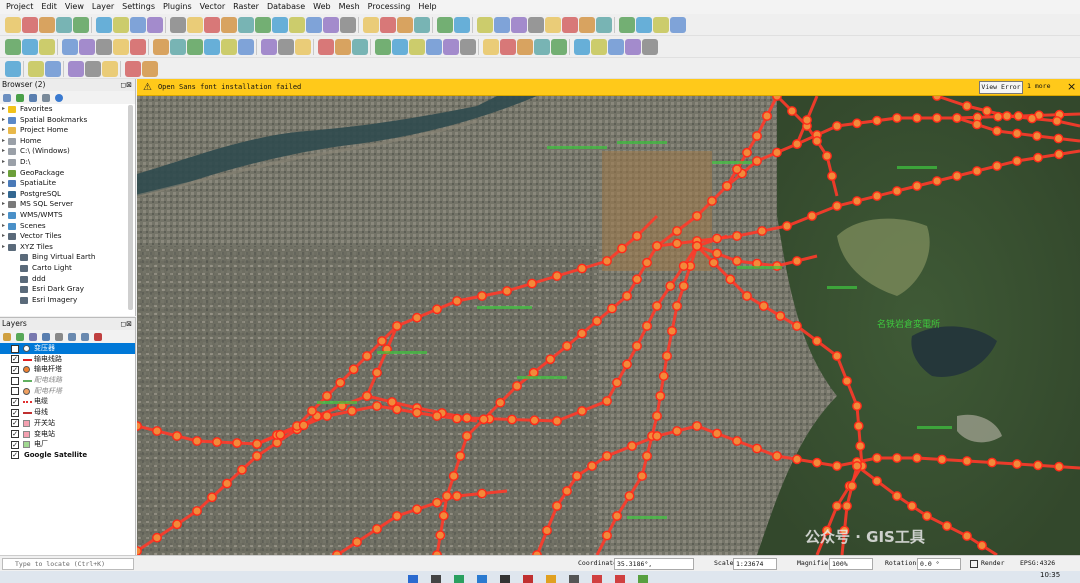  I want to click on layer-row: ✓ 输电杆塔, so click(67, 369).